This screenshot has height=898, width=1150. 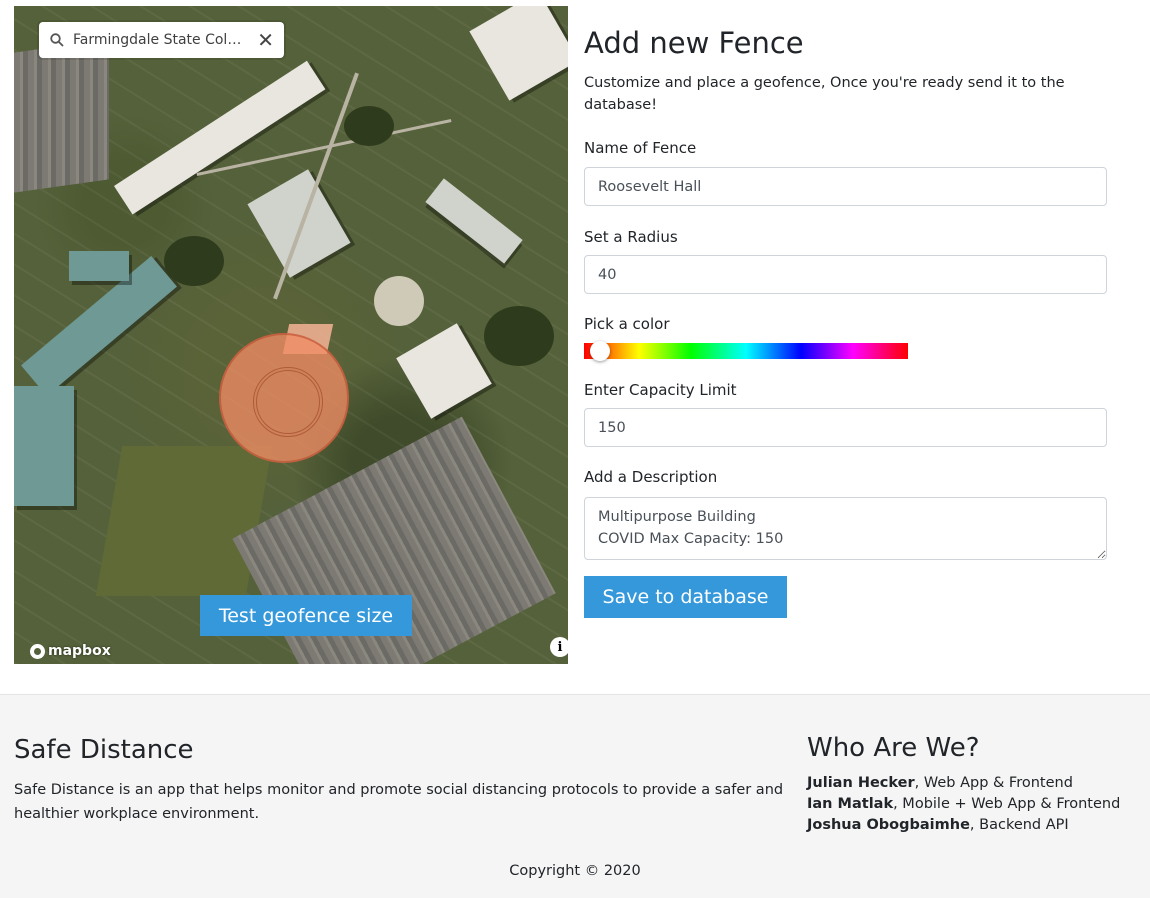 I want to click on team-member: Julian Hecker, Web App & Frontend, so click(x=963, y=783).